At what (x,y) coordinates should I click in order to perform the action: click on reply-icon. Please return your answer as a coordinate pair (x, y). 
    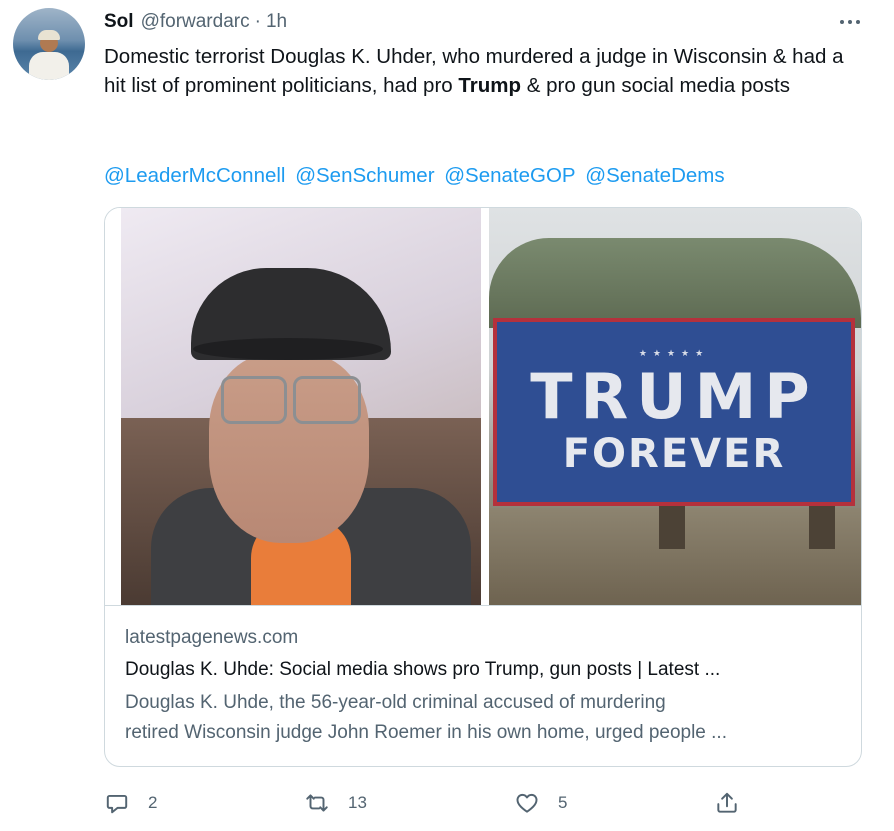
    Looking at the image, I should click on (117, 804).